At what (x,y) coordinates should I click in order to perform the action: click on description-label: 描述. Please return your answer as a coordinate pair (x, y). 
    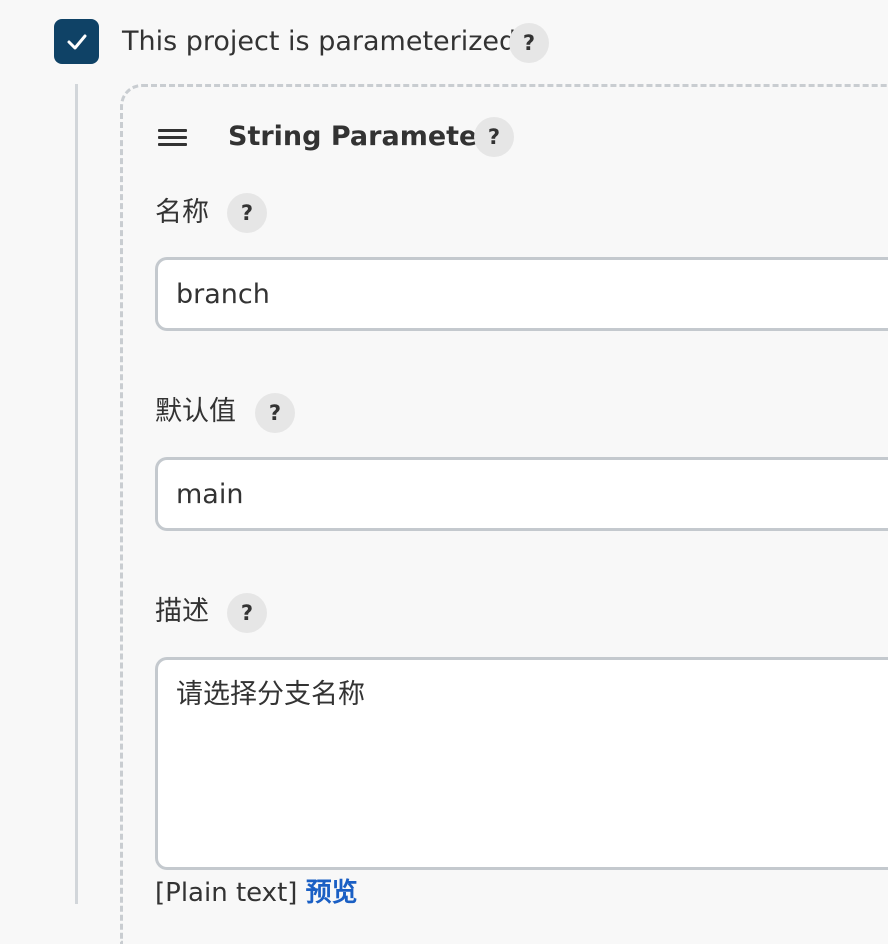
    Looking at the image, I should click on (182, 611).